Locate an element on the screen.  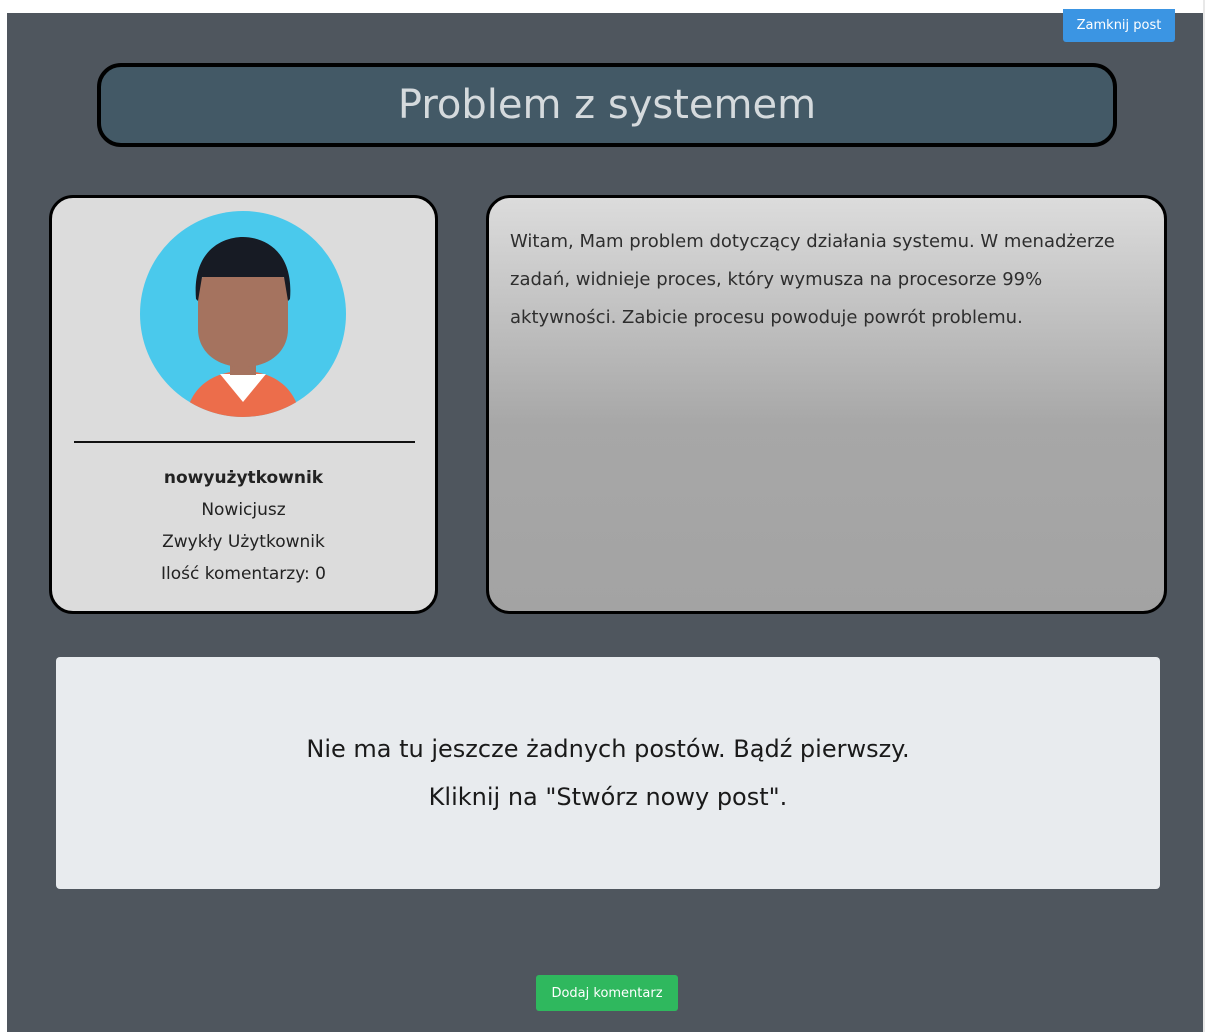
author-rank: Nowicjusz is located at coordinates (243, 510).